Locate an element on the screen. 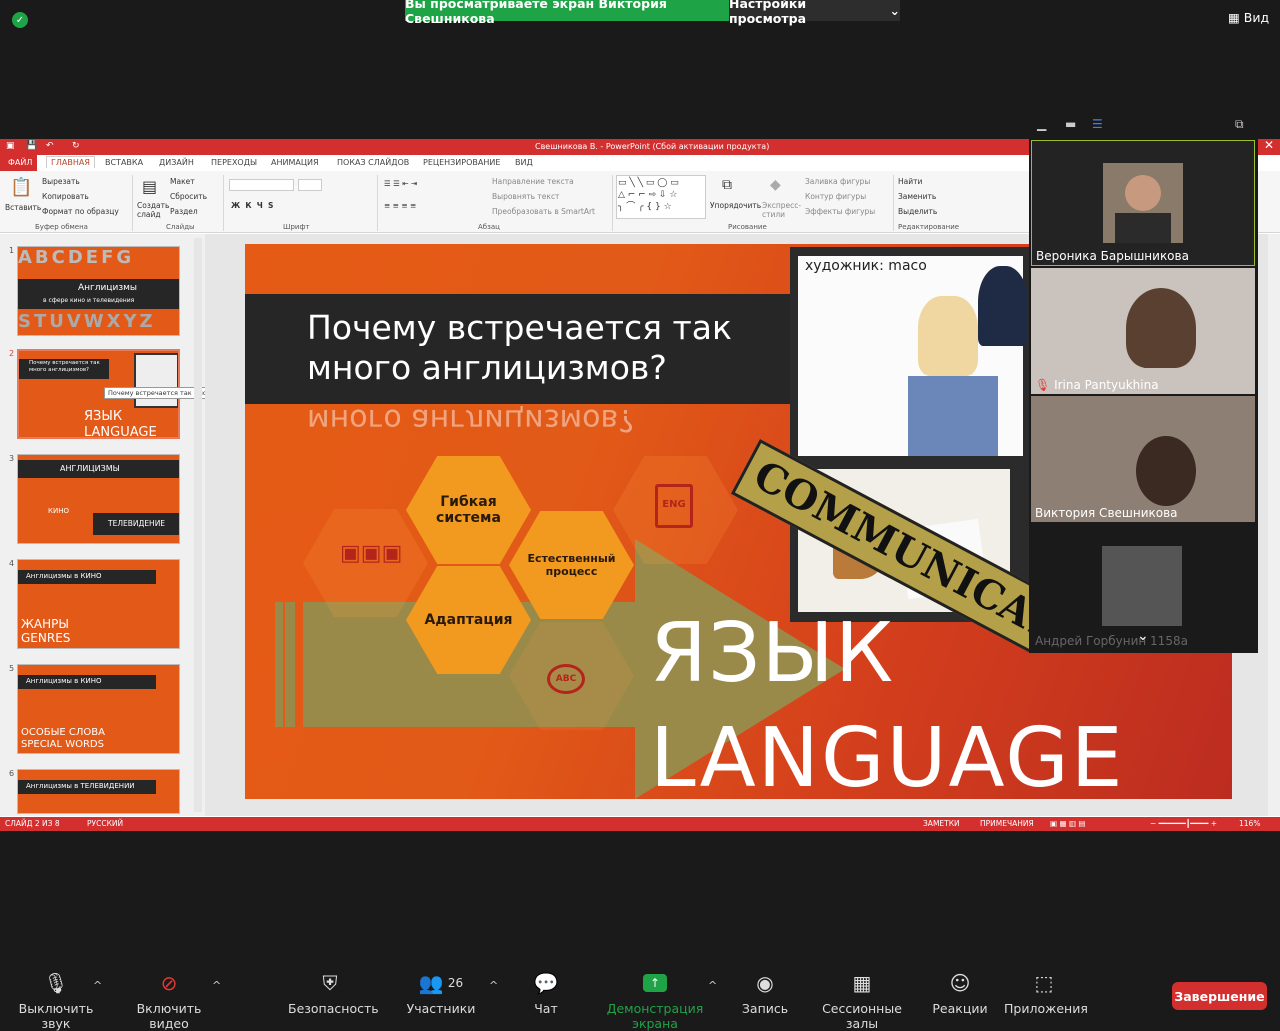 The height and width of the screenshot is (1031, 1280). tab-slideshow: ПОКАЗ СЛАЙДОВ is located at coordinates (373, 162).